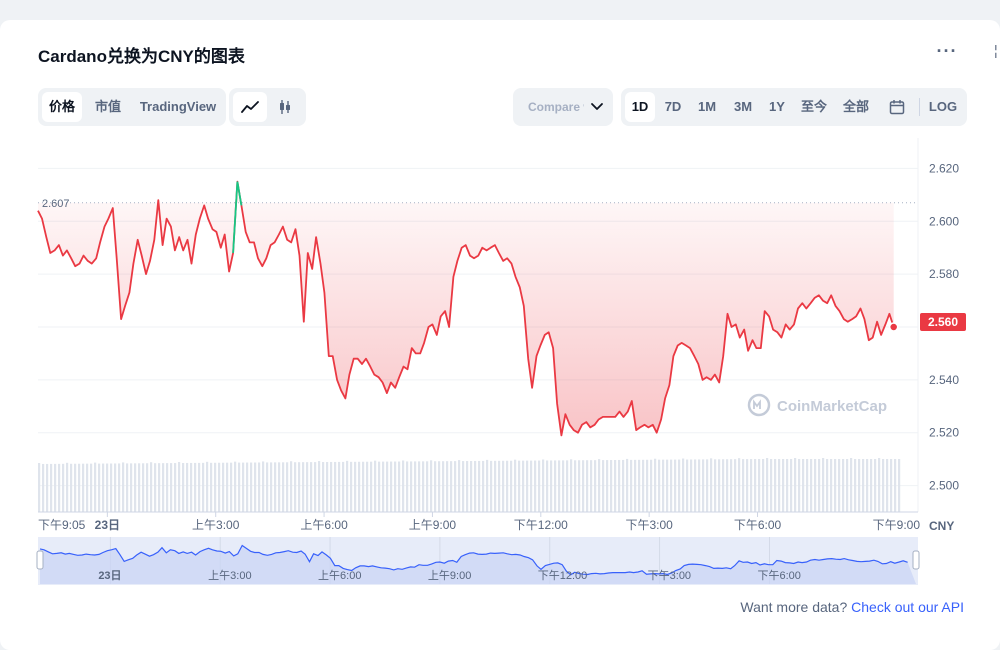 This screenshot has height=650, width=1000. What do you see at coordinates (893, 327) in the screenshot?
I see `last-price-dot` at bounding box center [893, 327].